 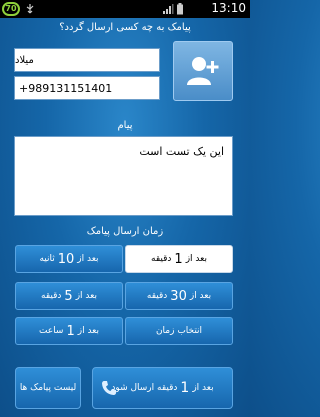 I want to click on add-contact-button, so click(x=203, y=71).